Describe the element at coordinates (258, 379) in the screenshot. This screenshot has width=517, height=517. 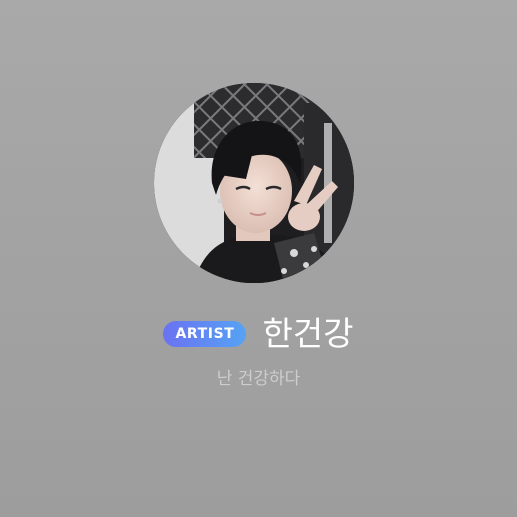
I see `status-message: 난 건강하다` at that location.